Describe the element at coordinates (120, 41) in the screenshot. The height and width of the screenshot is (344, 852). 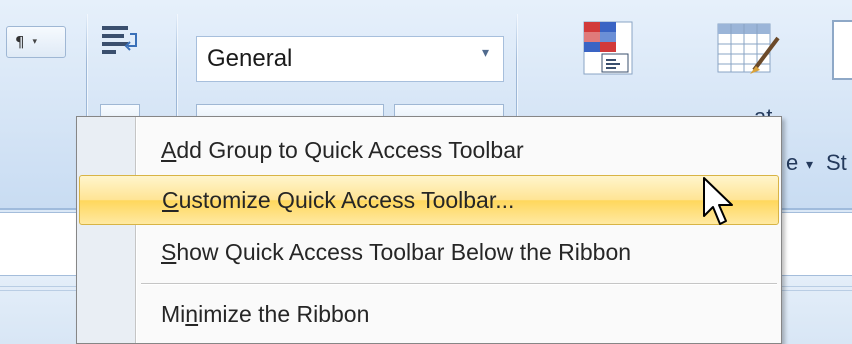
I see `wrap-text-icon` at that location.